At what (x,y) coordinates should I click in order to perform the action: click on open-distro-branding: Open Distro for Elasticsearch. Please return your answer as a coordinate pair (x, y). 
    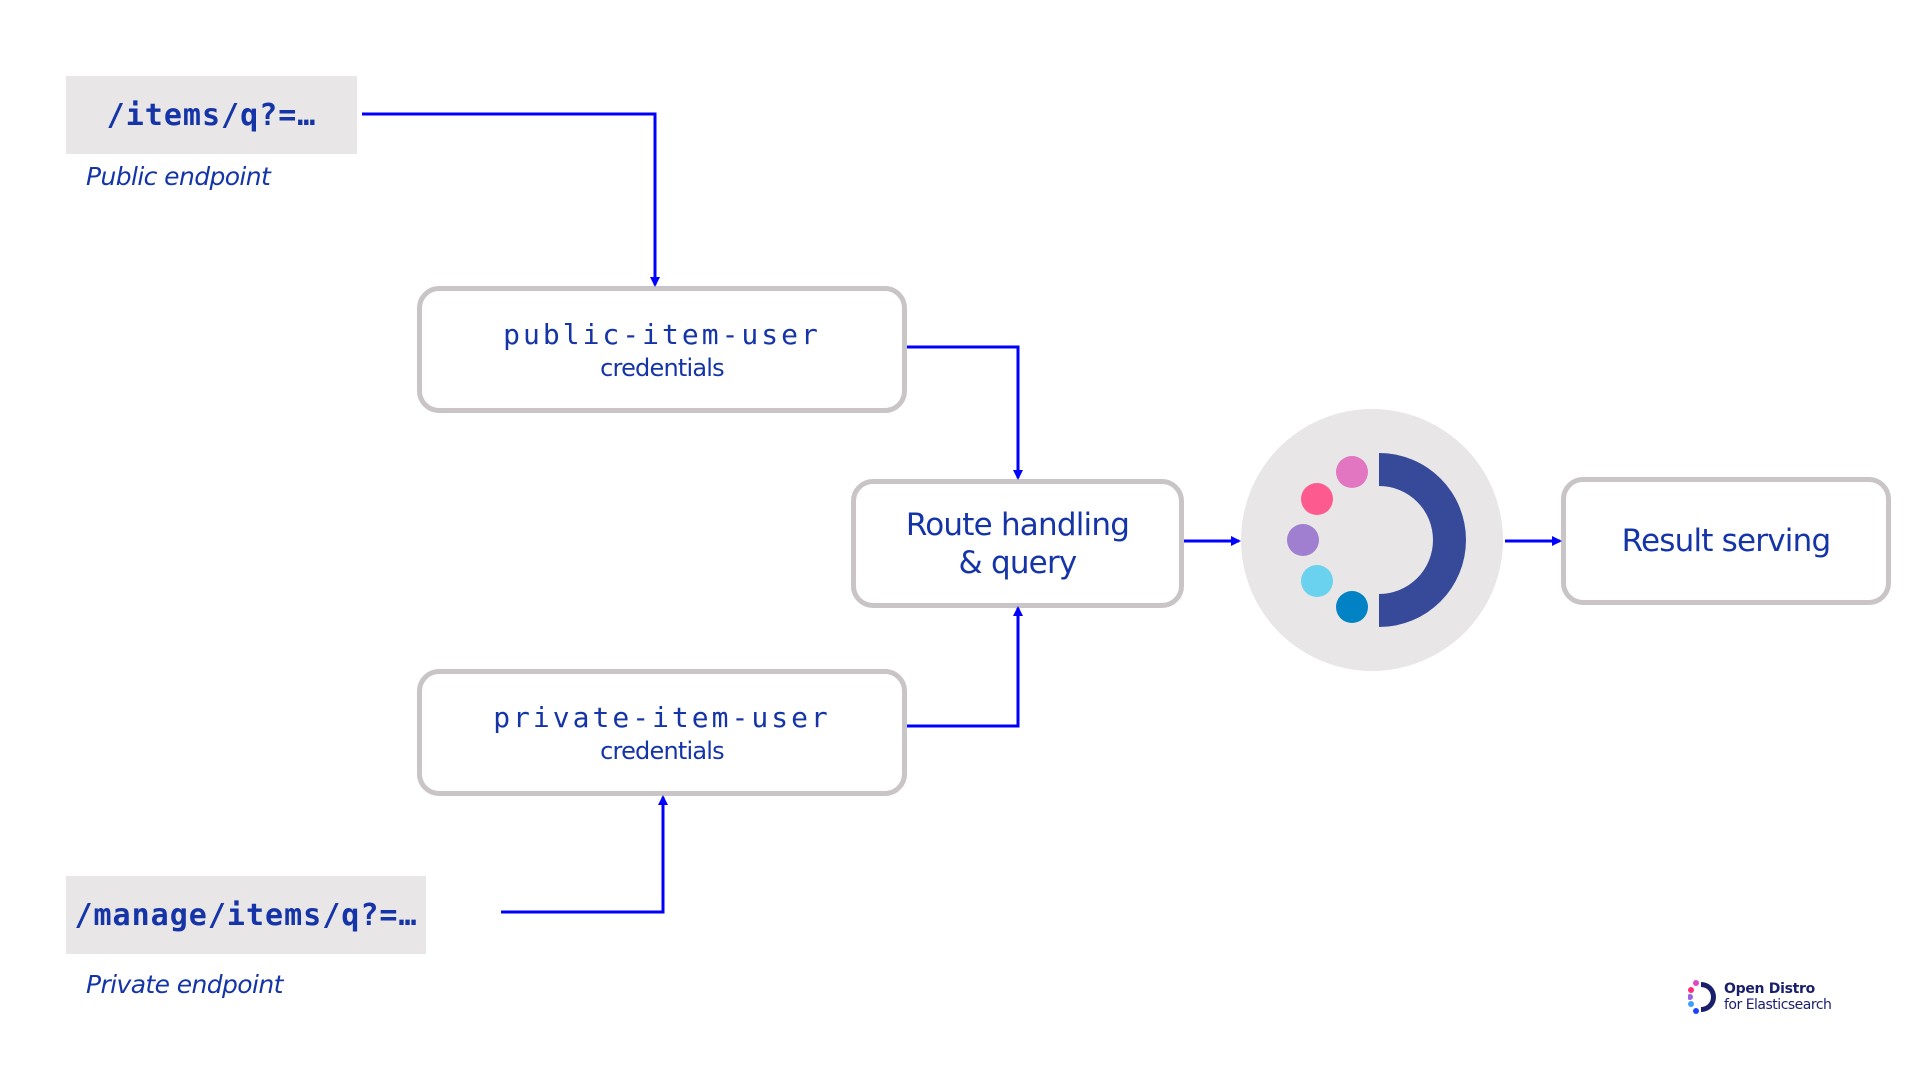
    Looking at the image, I should click on (1760, 997).